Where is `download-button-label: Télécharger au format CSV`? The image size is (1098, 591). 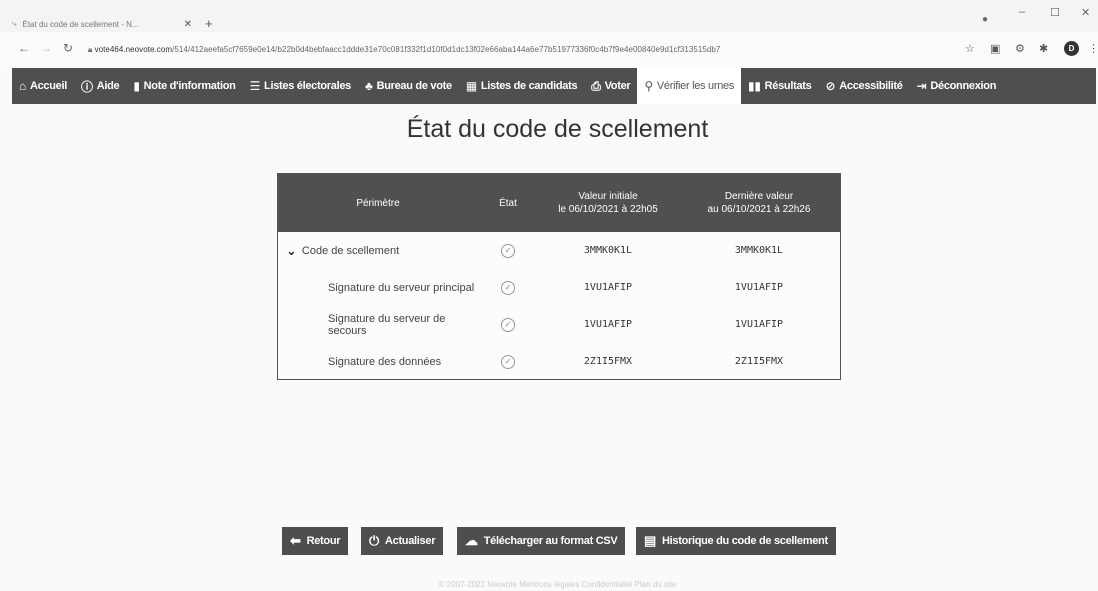
download-button-label: Télécharger au format CSV is located at coordinates (550, 541).